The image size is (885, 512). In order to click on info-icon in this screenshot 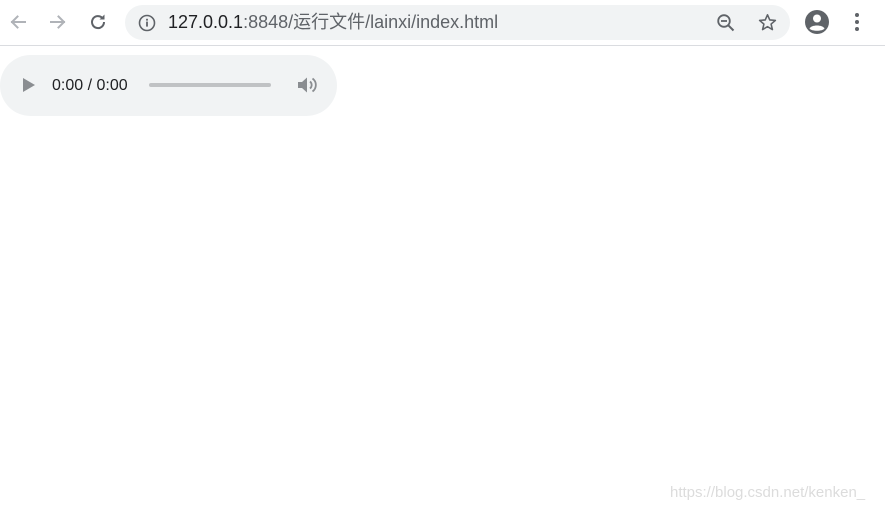, I will do `click(147, 23)`.